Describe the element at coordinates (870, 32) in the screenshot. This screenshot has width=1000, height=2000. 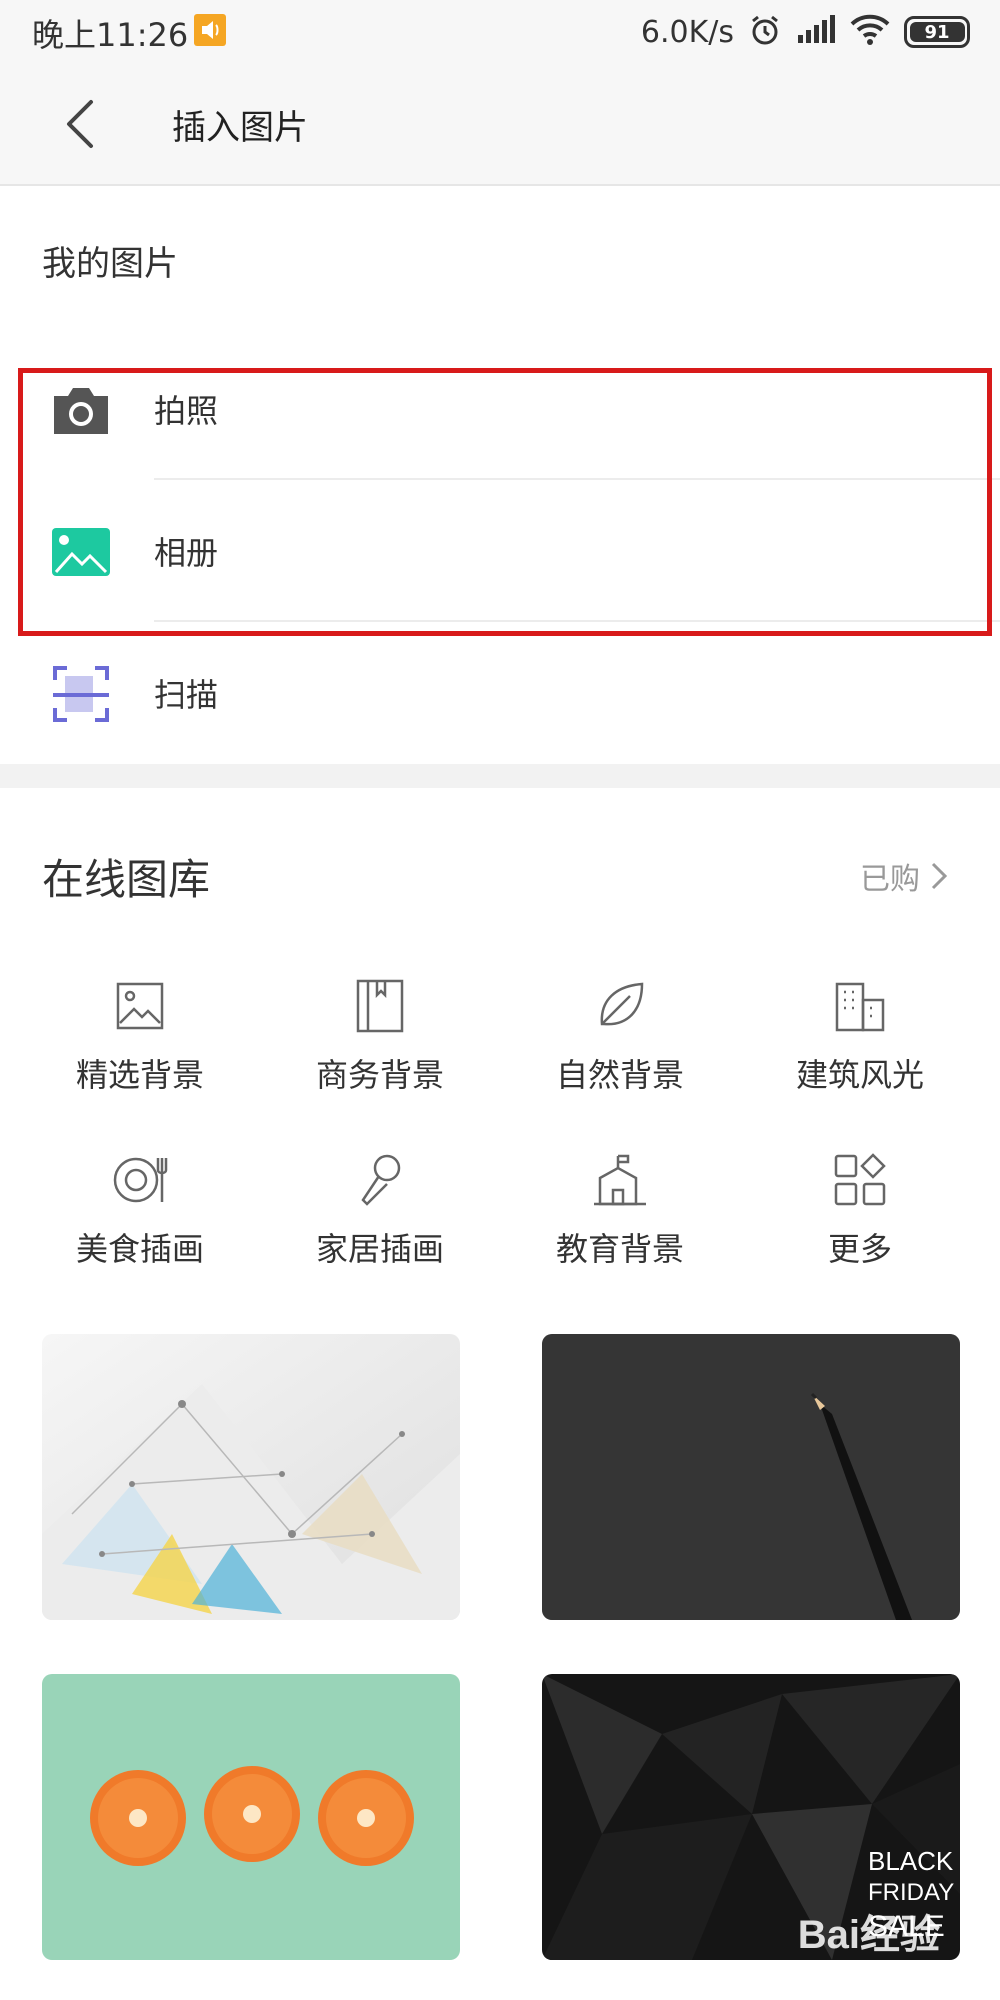
I see `wifi-icon` at that location.